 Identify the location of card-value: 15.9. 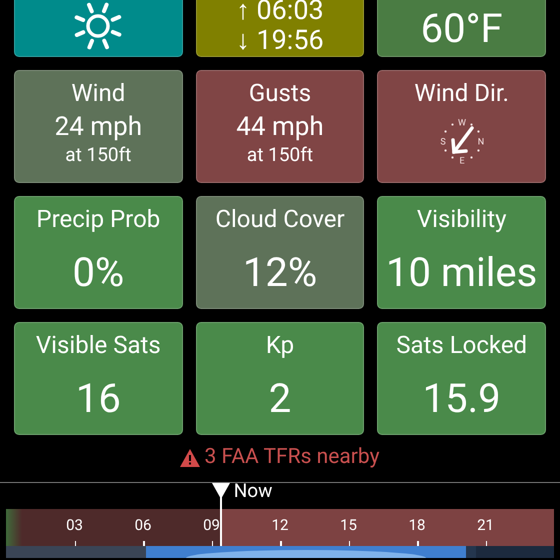
(461, 399).